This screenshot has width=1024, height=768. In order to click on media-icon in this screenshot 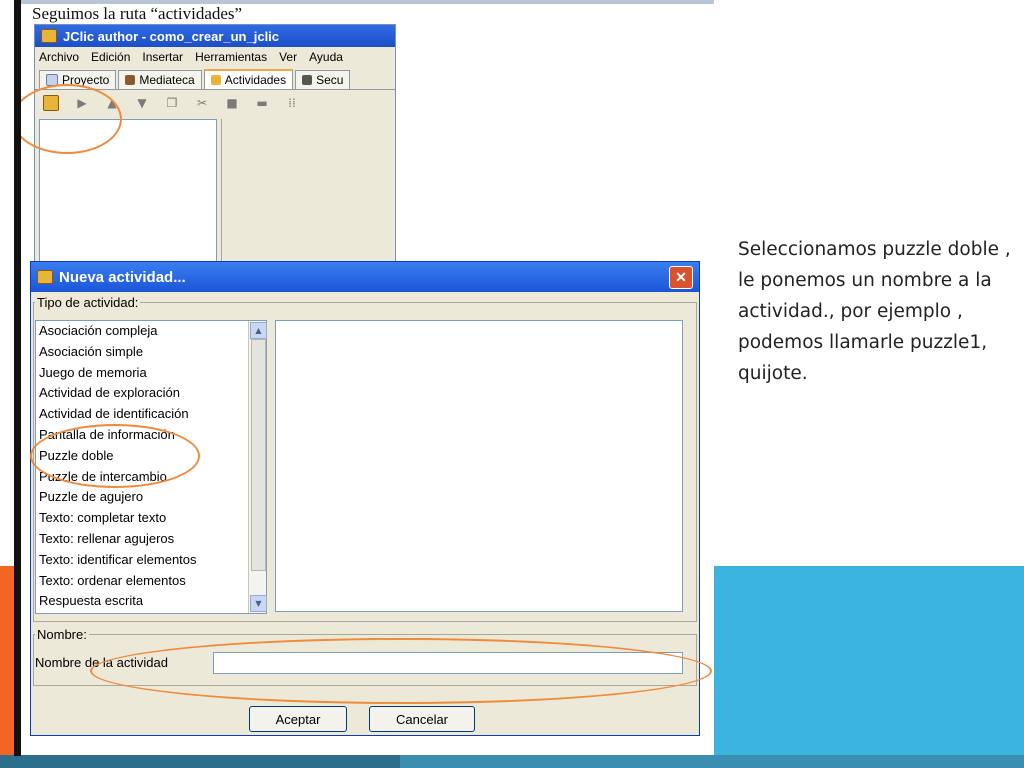, I will do `click(130, 80)`.